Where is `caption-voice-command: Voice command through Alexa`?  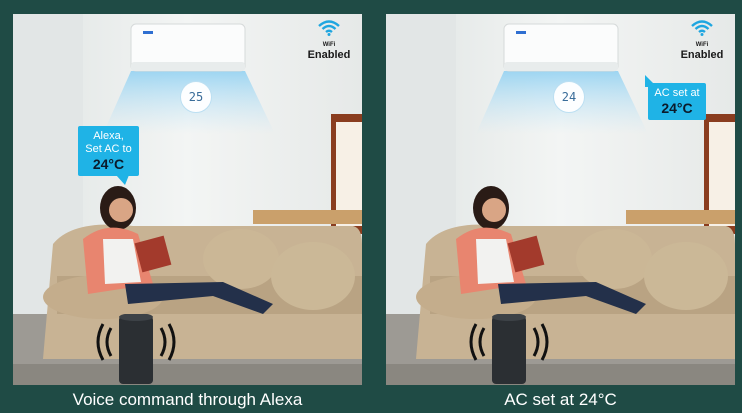
caption-voice-command: Voice command through Alexa is located at coordinates (187, 399).